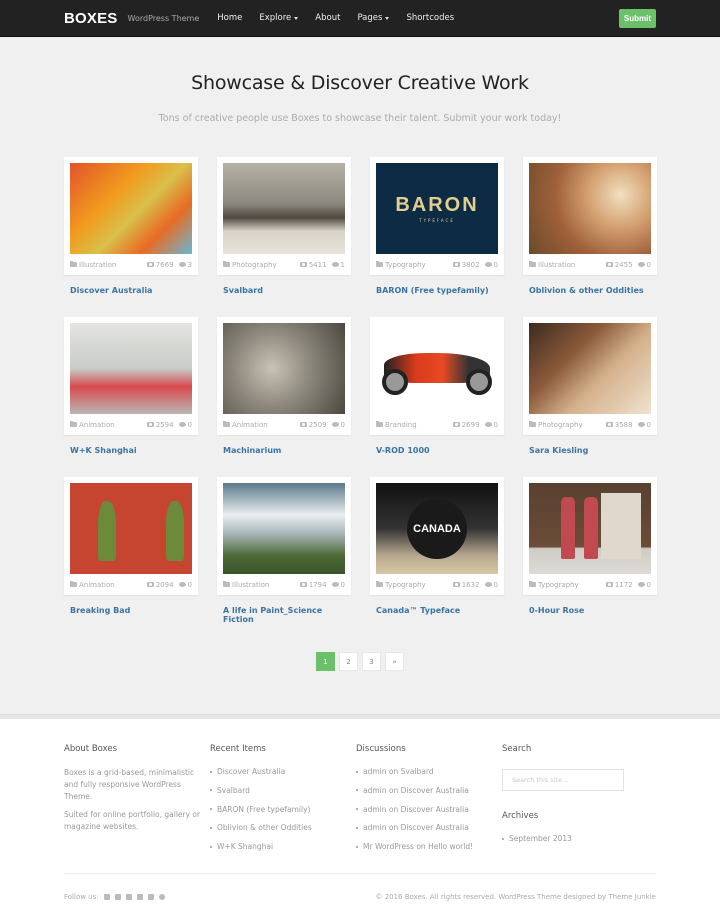  I want to click on page-2-button: 2, so click(348, 661).